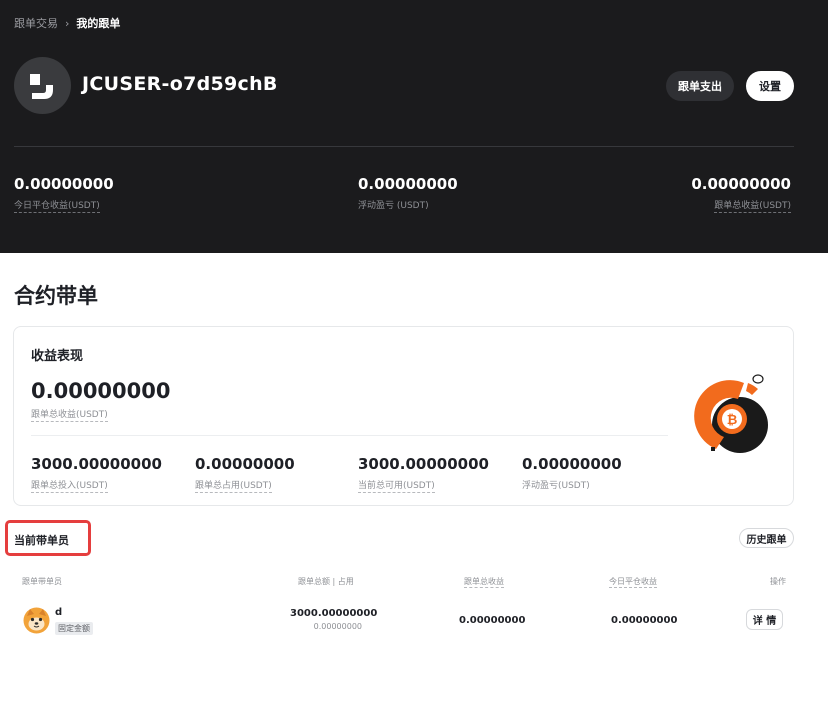 The width and height of the screenshot is (828, 714). Describe the element at coordinates (69, 485) in the screenshot. I see `stat-label: 跟单总投入(USDT)` at that location.